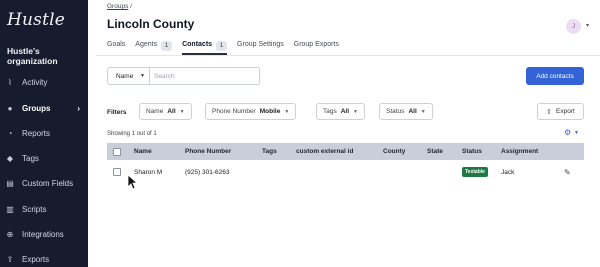  What do you see at coordinates (472, 151) in the screenshot?
I see `column-header-status: Status` at bounding box center [472, 151].